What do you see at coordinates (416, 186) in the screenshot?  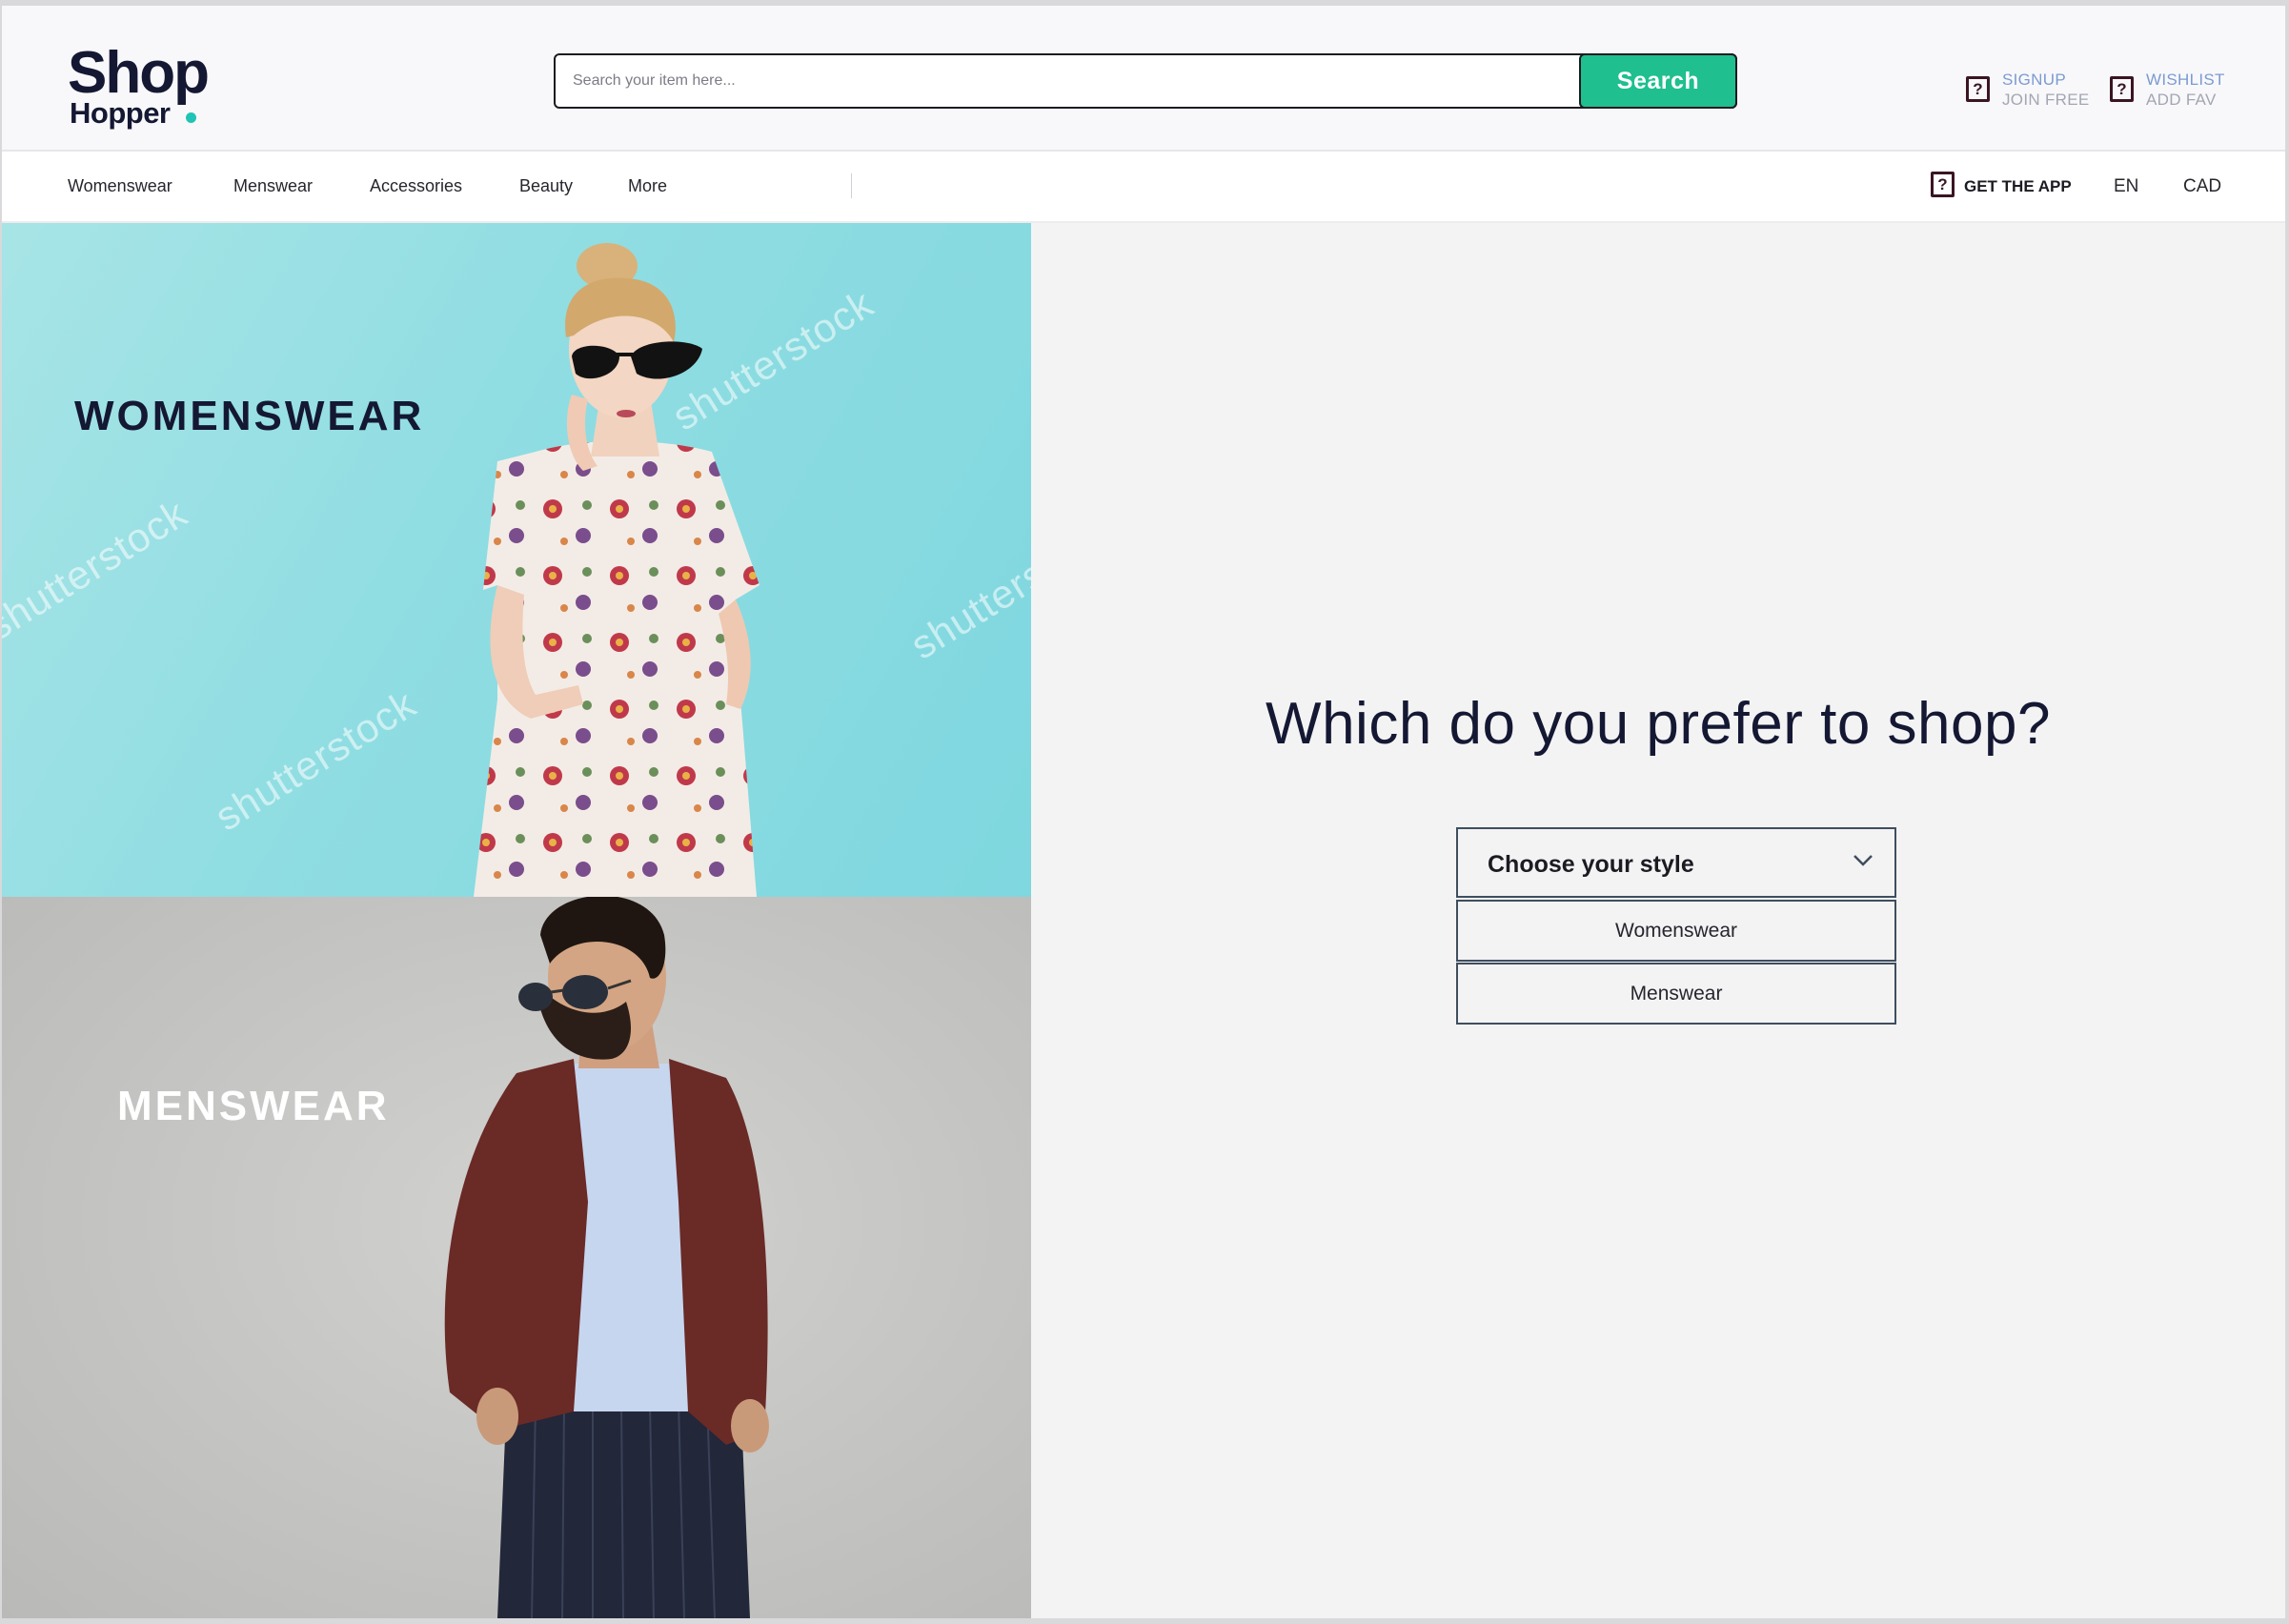 I see `nav-item-accessories: Accessories` at bounding box center [416, 186].